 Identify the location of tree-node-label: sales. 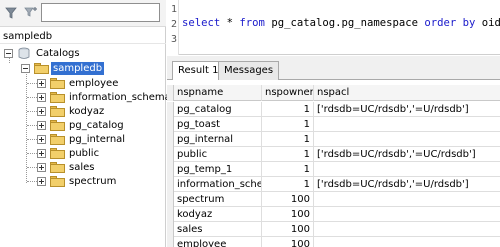
(82, 167).